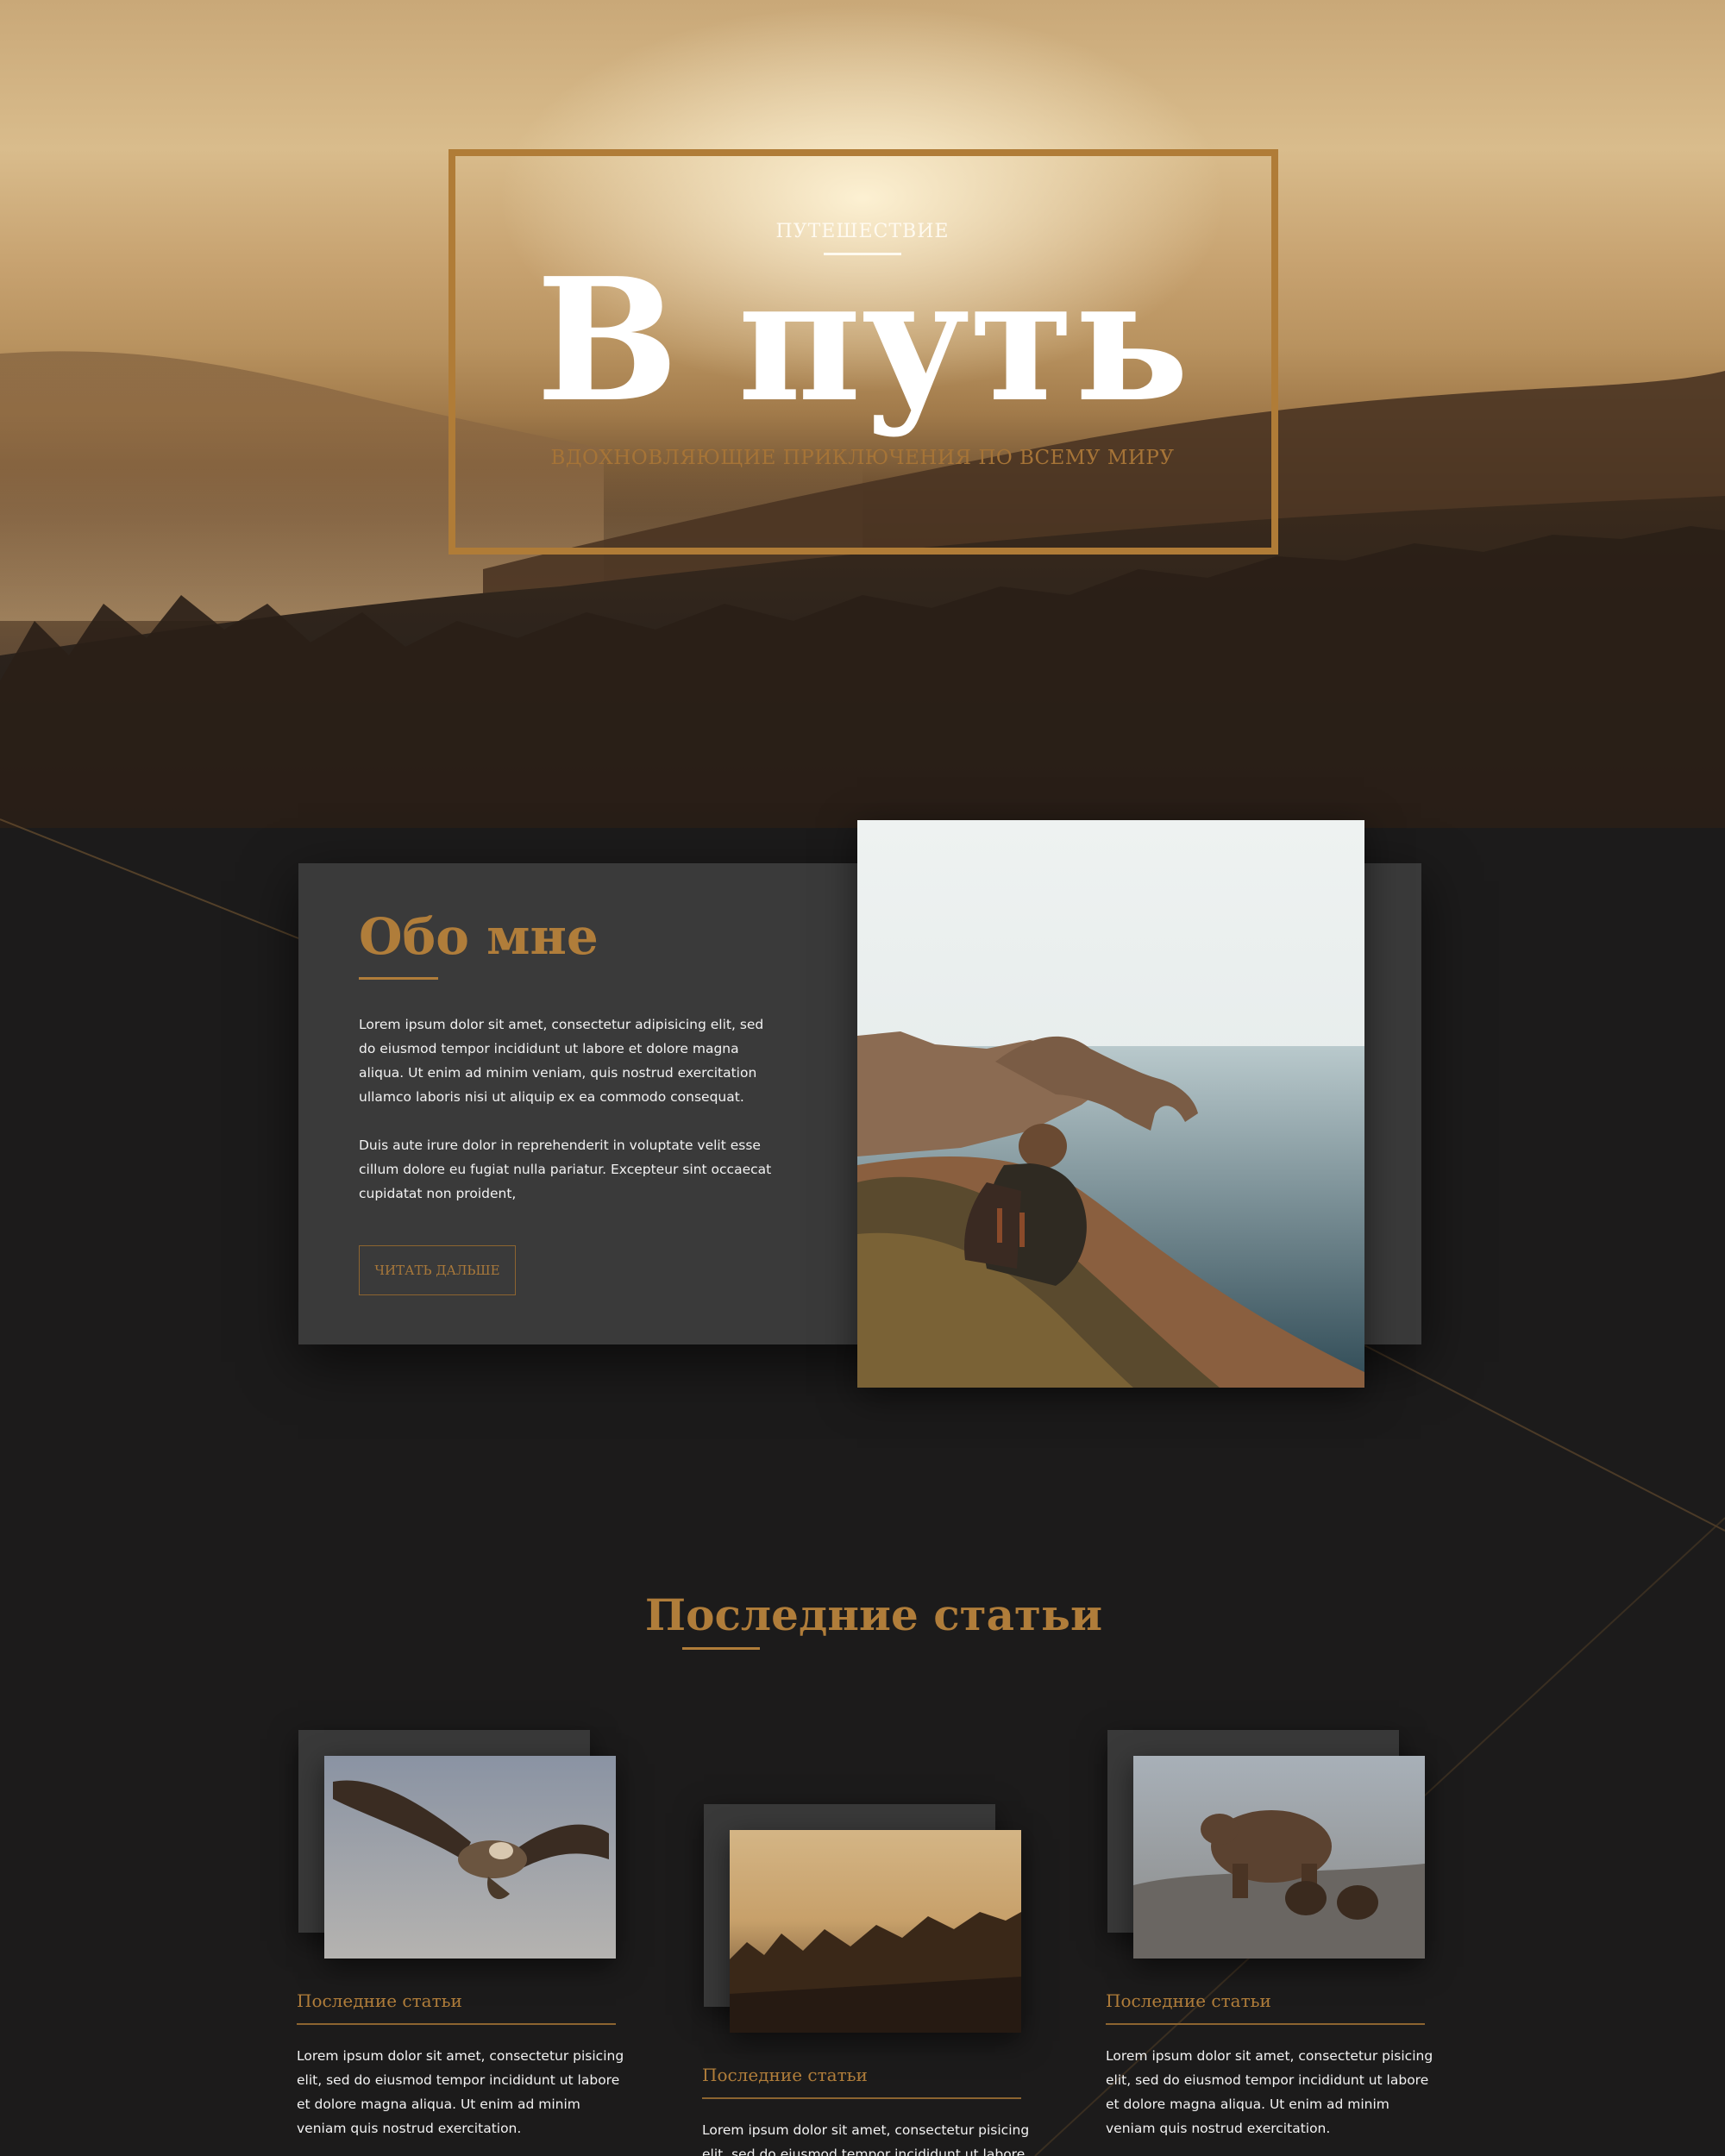 This screenshot has width=1725, height=2156. What do you see at coordinates (479, 936) in the screenshot?
I see `about-title: Обо мне` at bounding box center [479, 936].